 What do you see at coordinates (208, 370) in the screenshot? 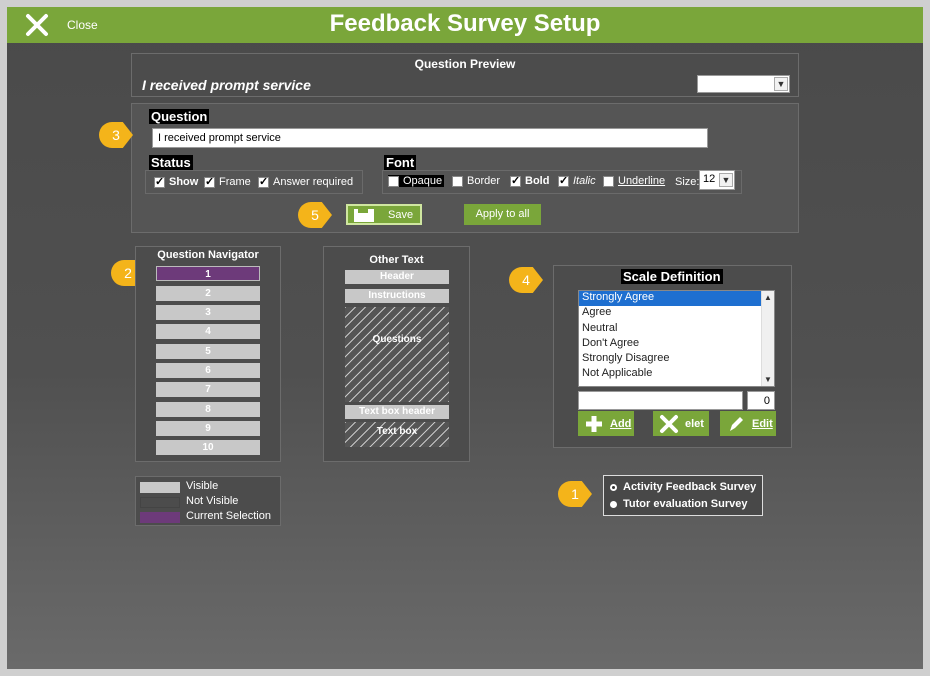
I see `nav-item-6: 6` at bounding box center [208, 370].